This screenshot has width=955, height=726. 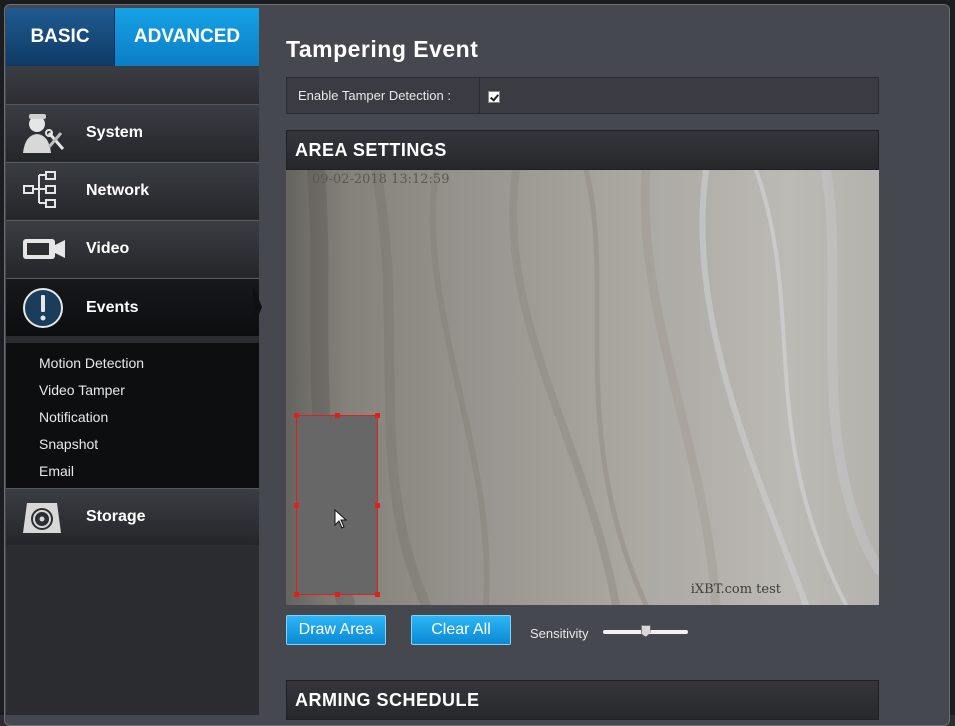 I want to click on enable-tamper-checkbox, so click(x=494, y=97).